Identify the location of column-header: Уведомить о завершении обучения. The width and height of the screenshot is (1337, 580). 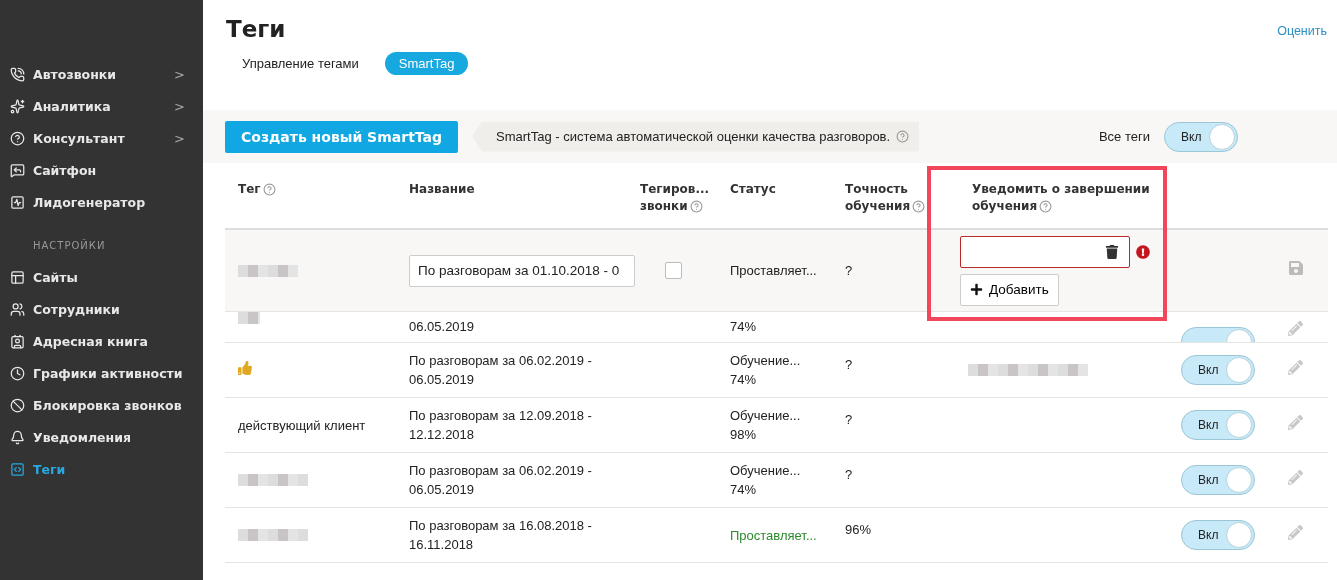
(1061, 198).